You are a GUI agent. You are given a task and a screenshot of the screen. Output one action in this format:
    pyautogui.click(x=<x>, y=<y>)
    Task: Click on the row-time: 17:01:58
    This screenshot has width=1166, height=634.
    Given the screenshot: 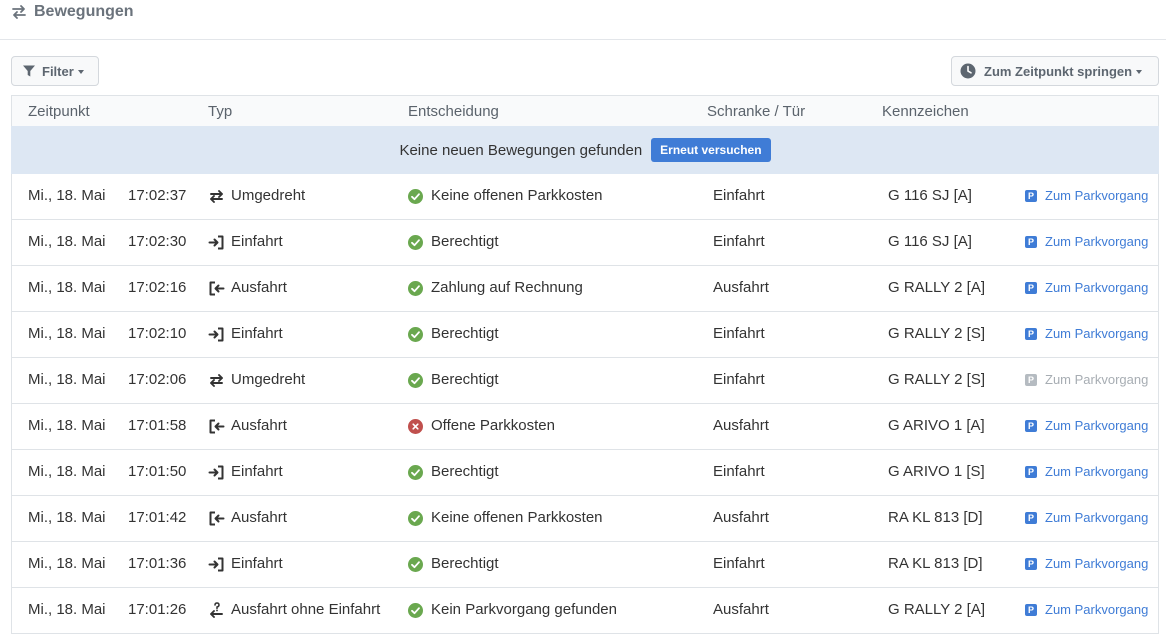 What is the action you would take?
    pyautogui.click(x=157, y=425)
    